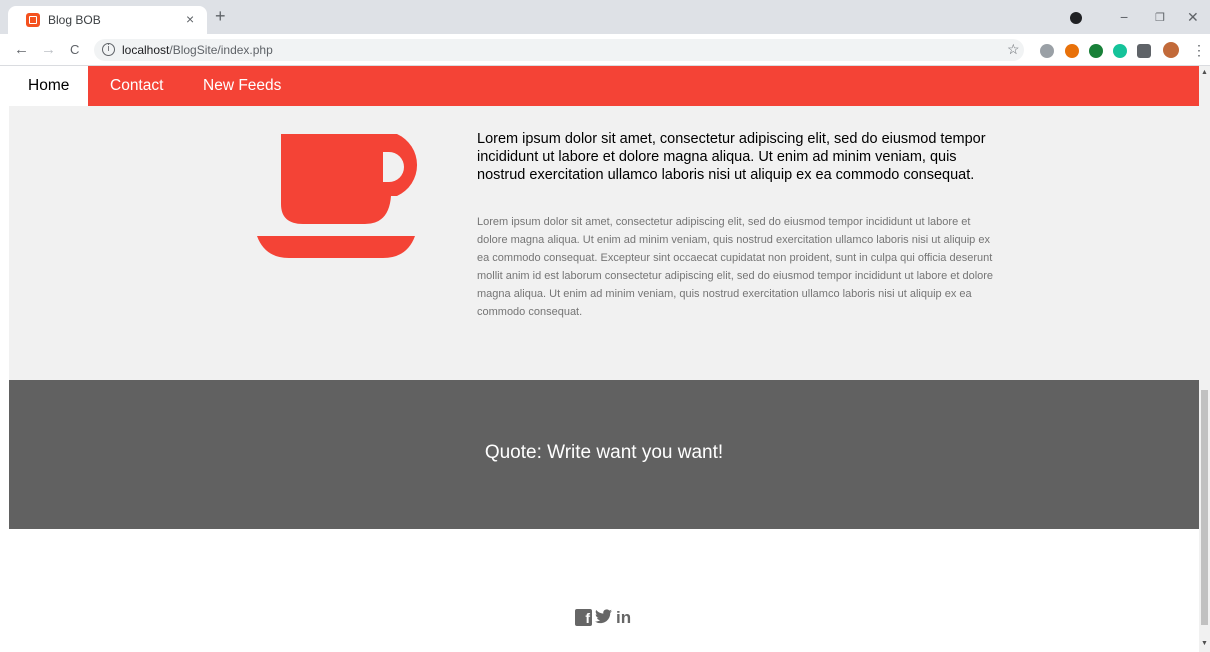  I want to click on reload-button: C, so click(74, 49).